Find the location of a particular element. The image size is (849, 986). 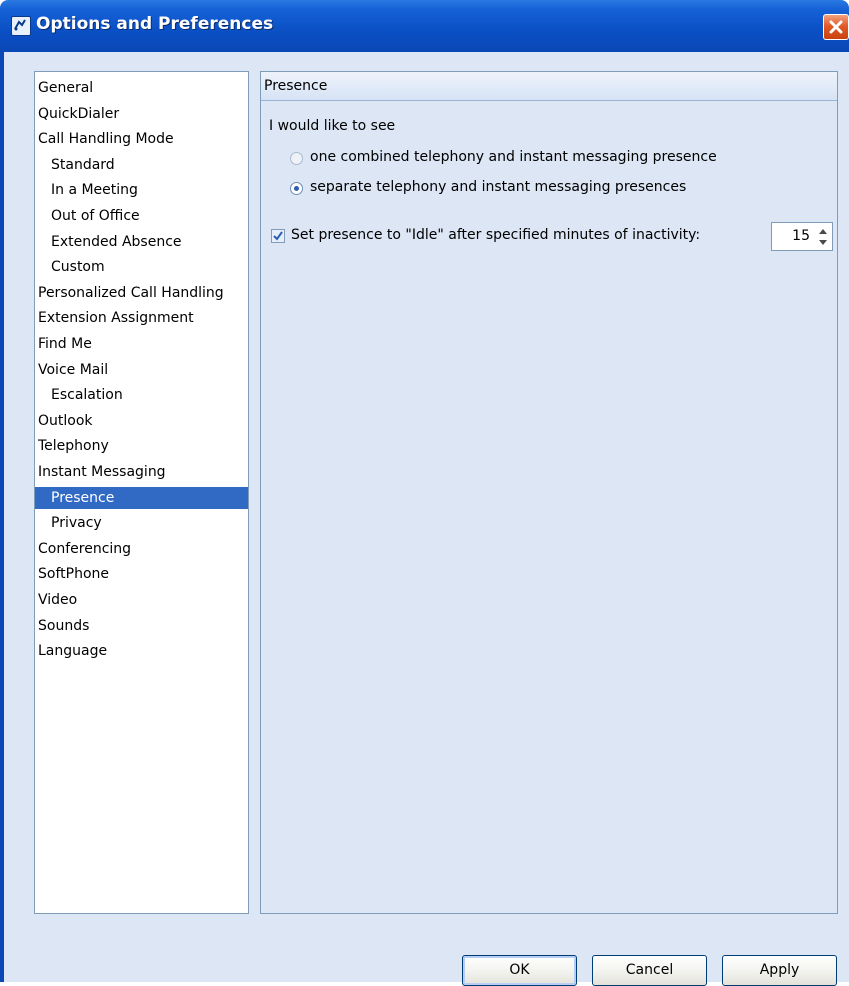

ok-button: OK is located at coordinates (519, 970).